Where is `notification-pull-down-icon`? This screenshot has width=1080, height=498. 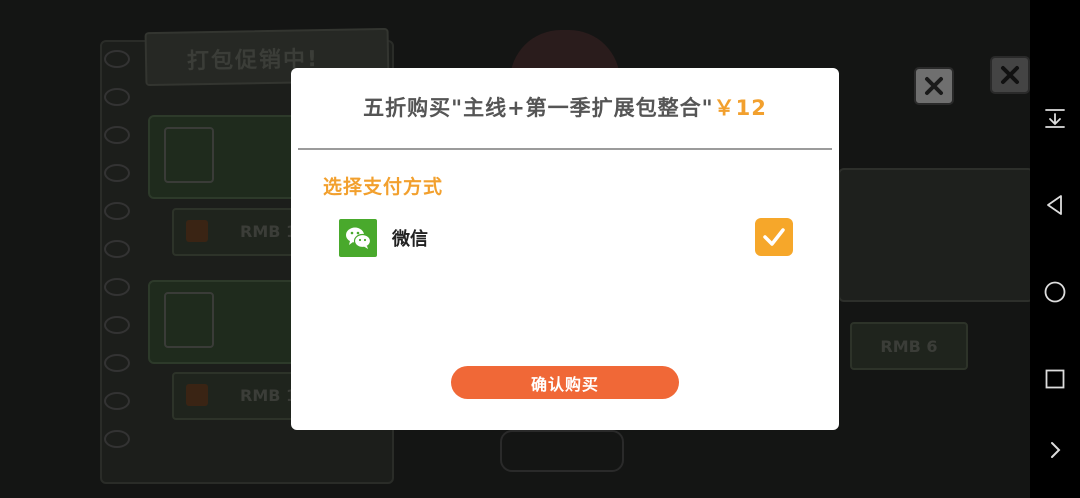 notification-pull-down-icon is located at coordinates (1055, 118).